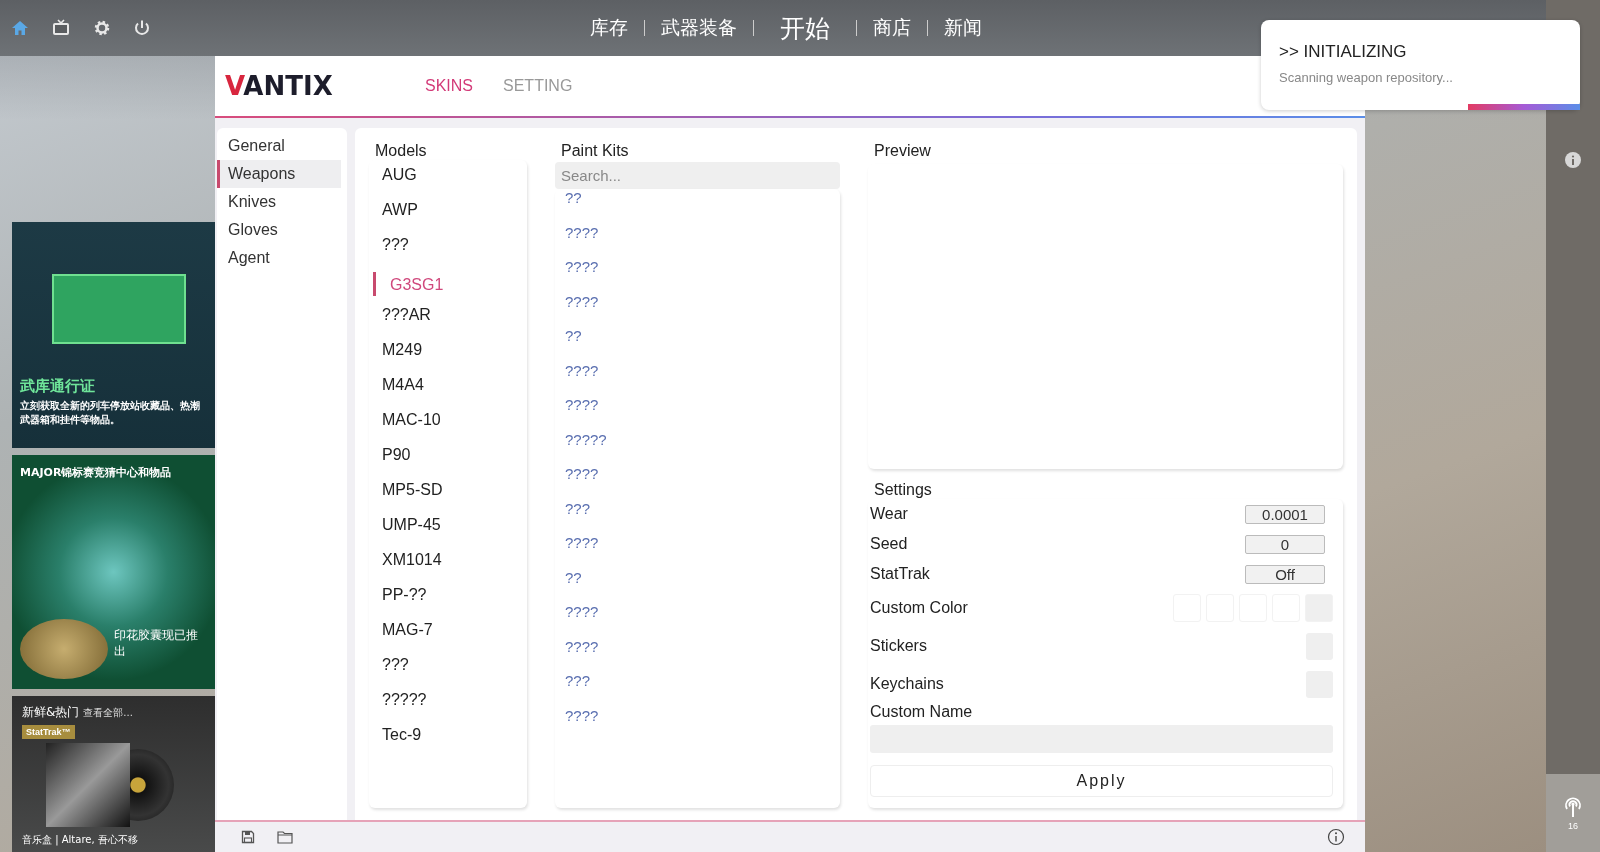  Describe the element at coordinates (889, 514) in the screenshot. I see `setting-label: Wear` at that location.